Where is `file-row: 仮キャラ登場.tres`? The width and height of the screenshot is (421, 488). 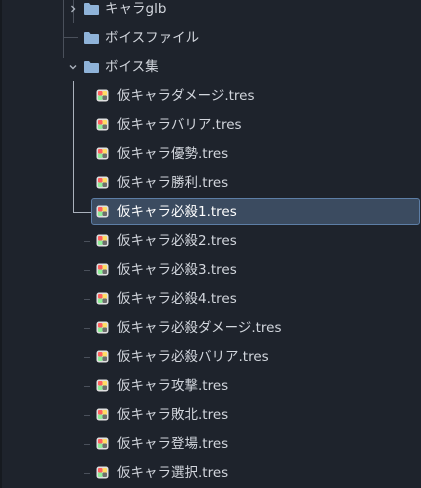
file-row: 仮キャラ登場.tres is located at coordinates (210, 444).